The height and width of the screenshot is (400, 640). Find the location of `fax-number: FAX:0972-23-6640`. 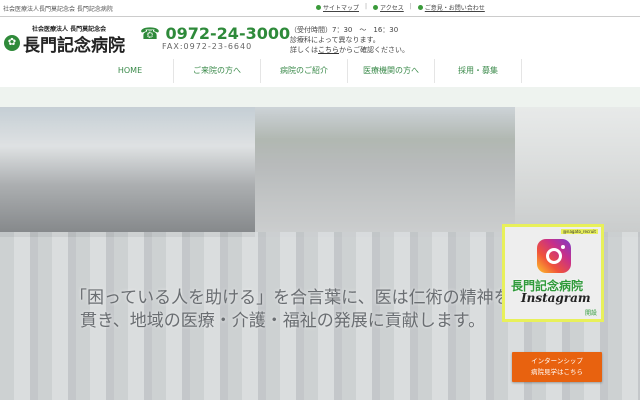

fax-number: FAX:0972-23-6640 is located at coordinates (207, 46).